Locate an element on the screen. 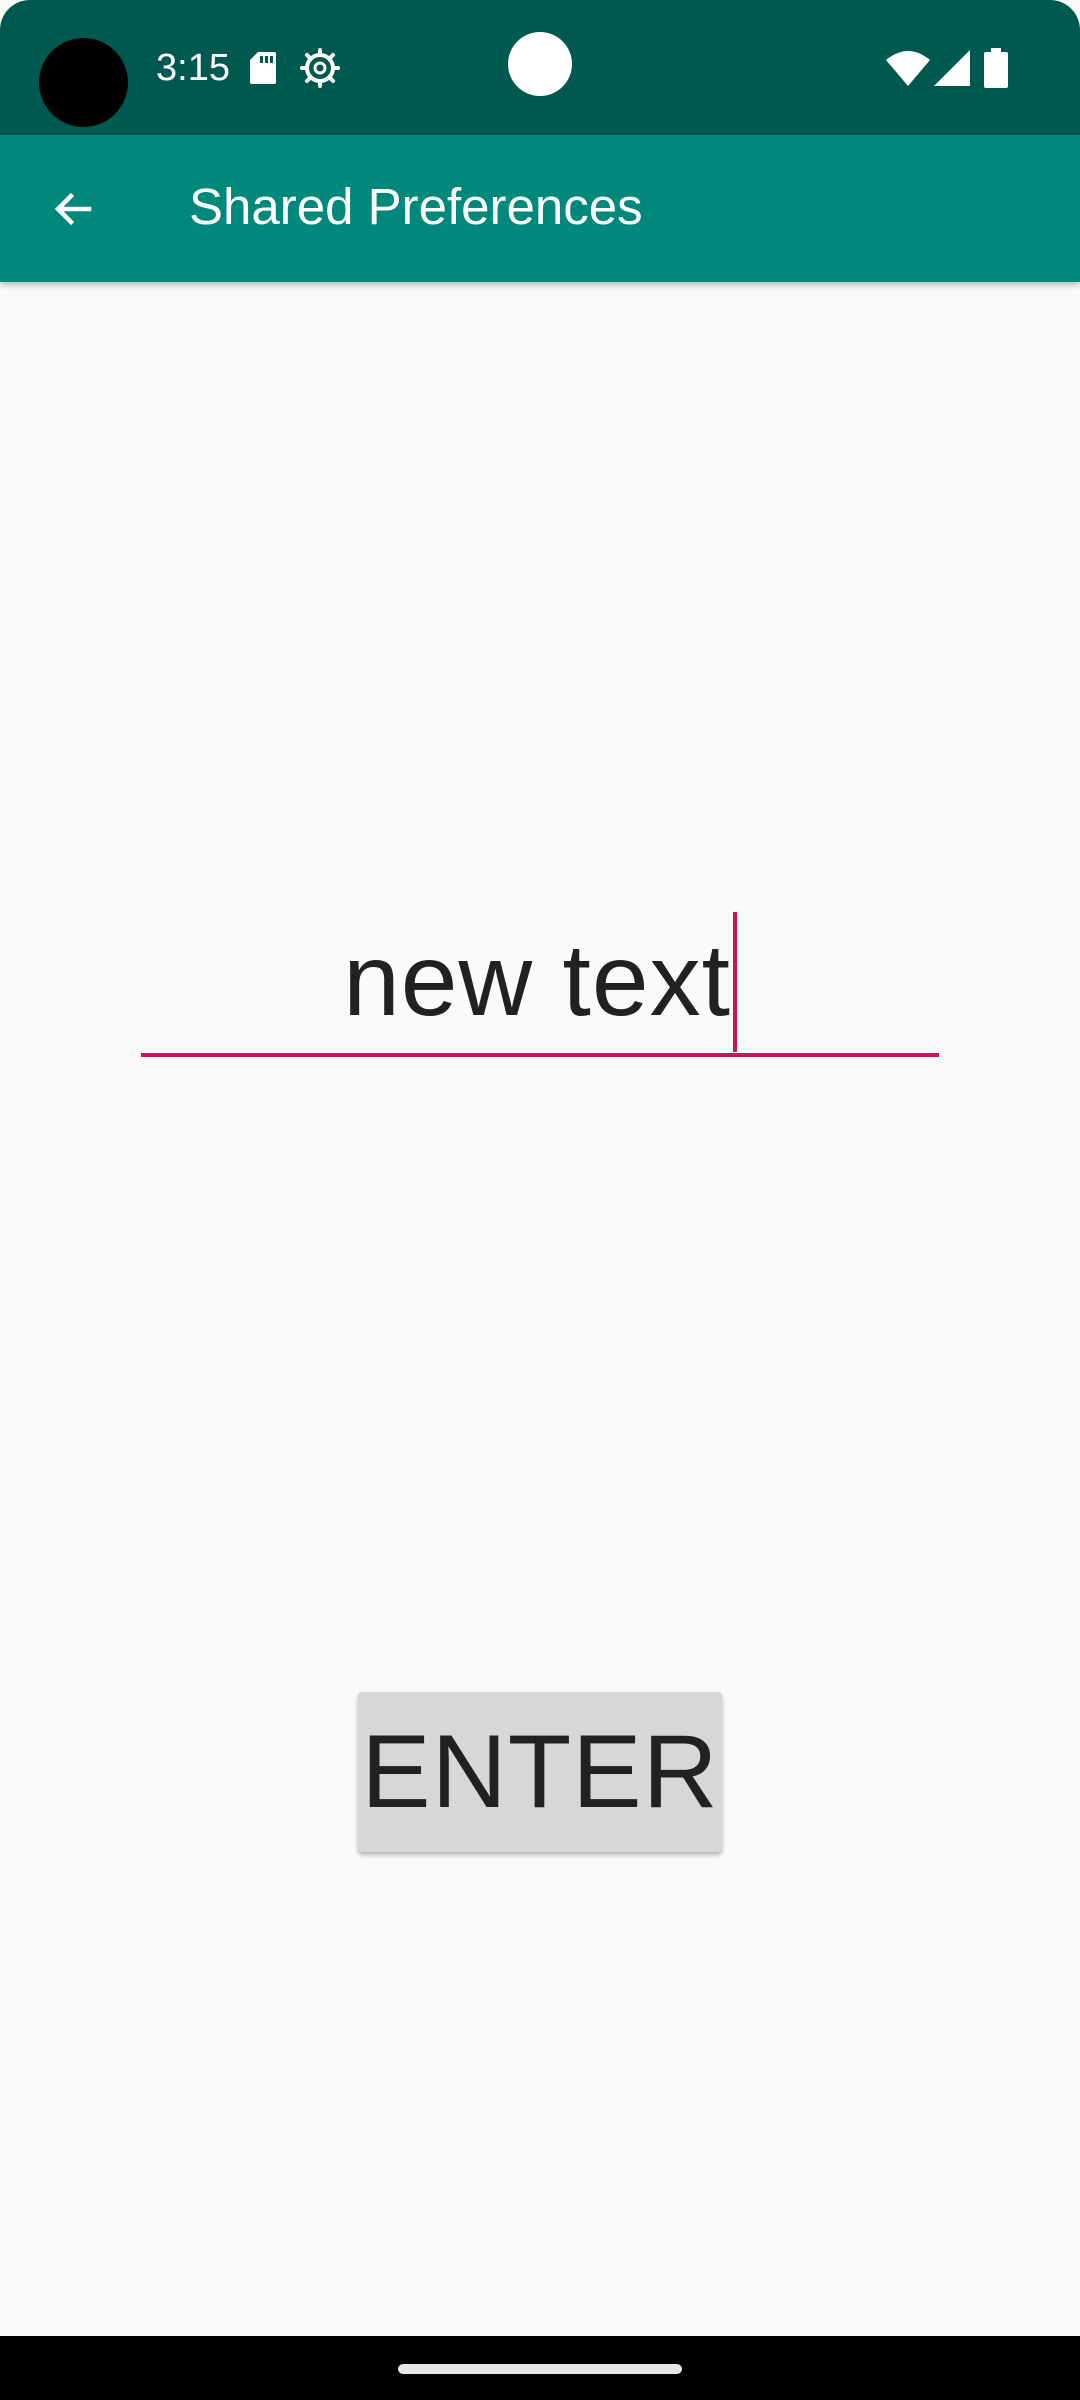  app-bar: Shared Preferences is located at coordinates (540, 208).